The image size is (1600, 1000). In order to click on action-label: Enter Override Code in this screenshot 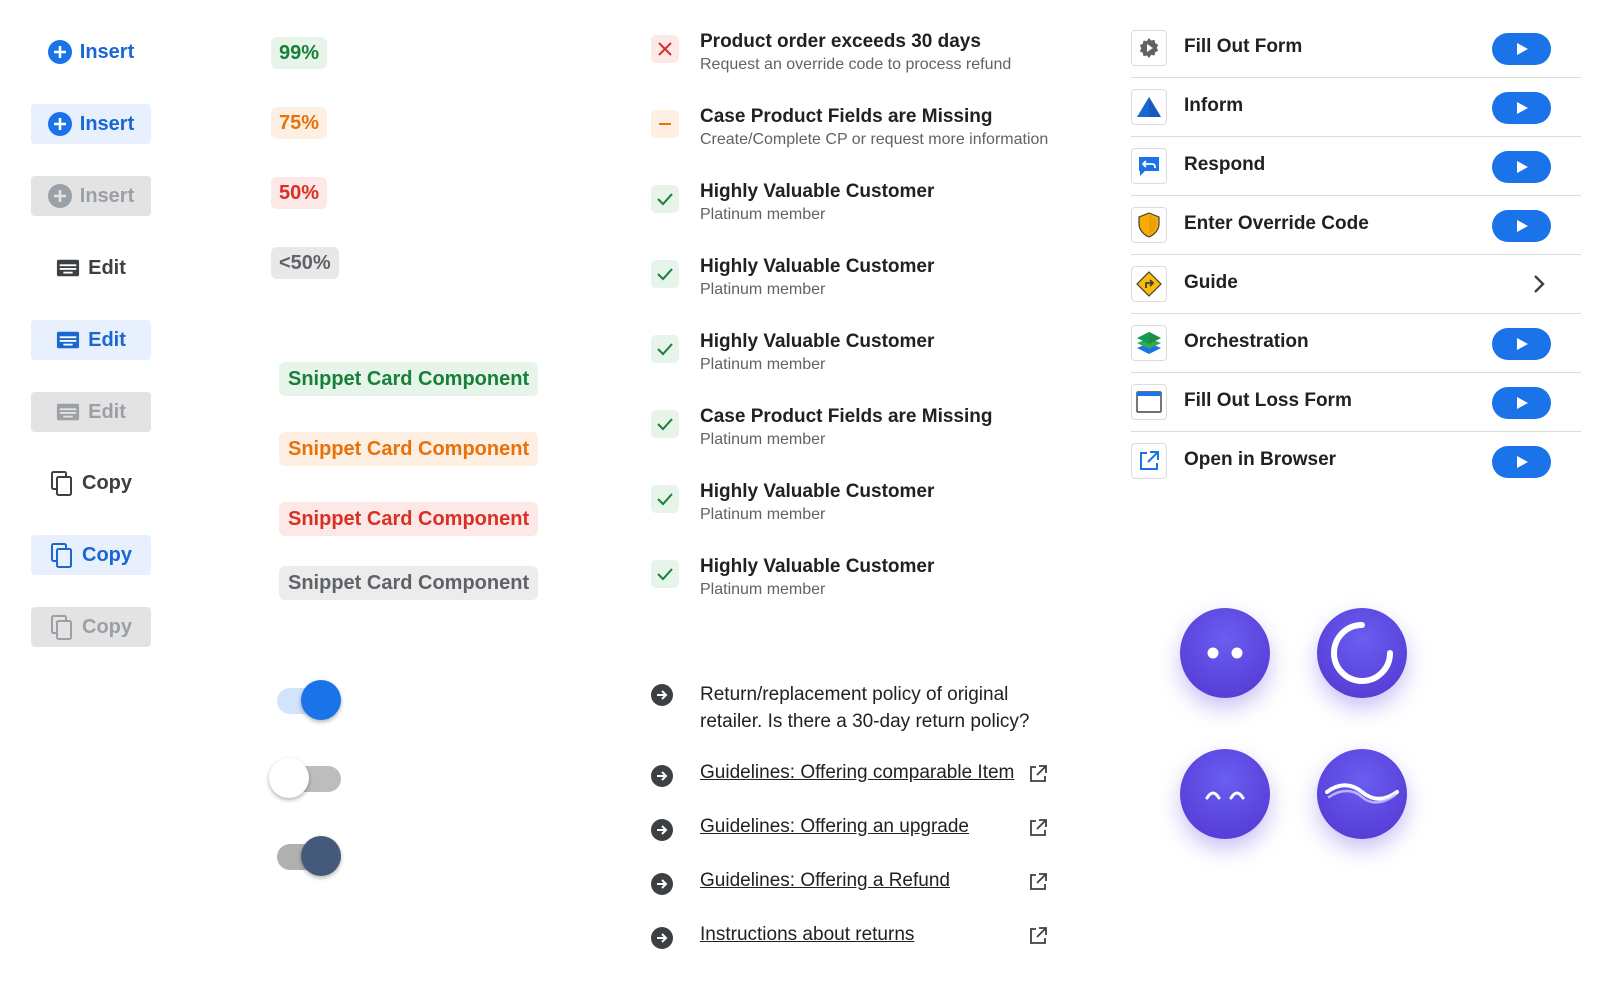, I will do `click(1276, 223)`.